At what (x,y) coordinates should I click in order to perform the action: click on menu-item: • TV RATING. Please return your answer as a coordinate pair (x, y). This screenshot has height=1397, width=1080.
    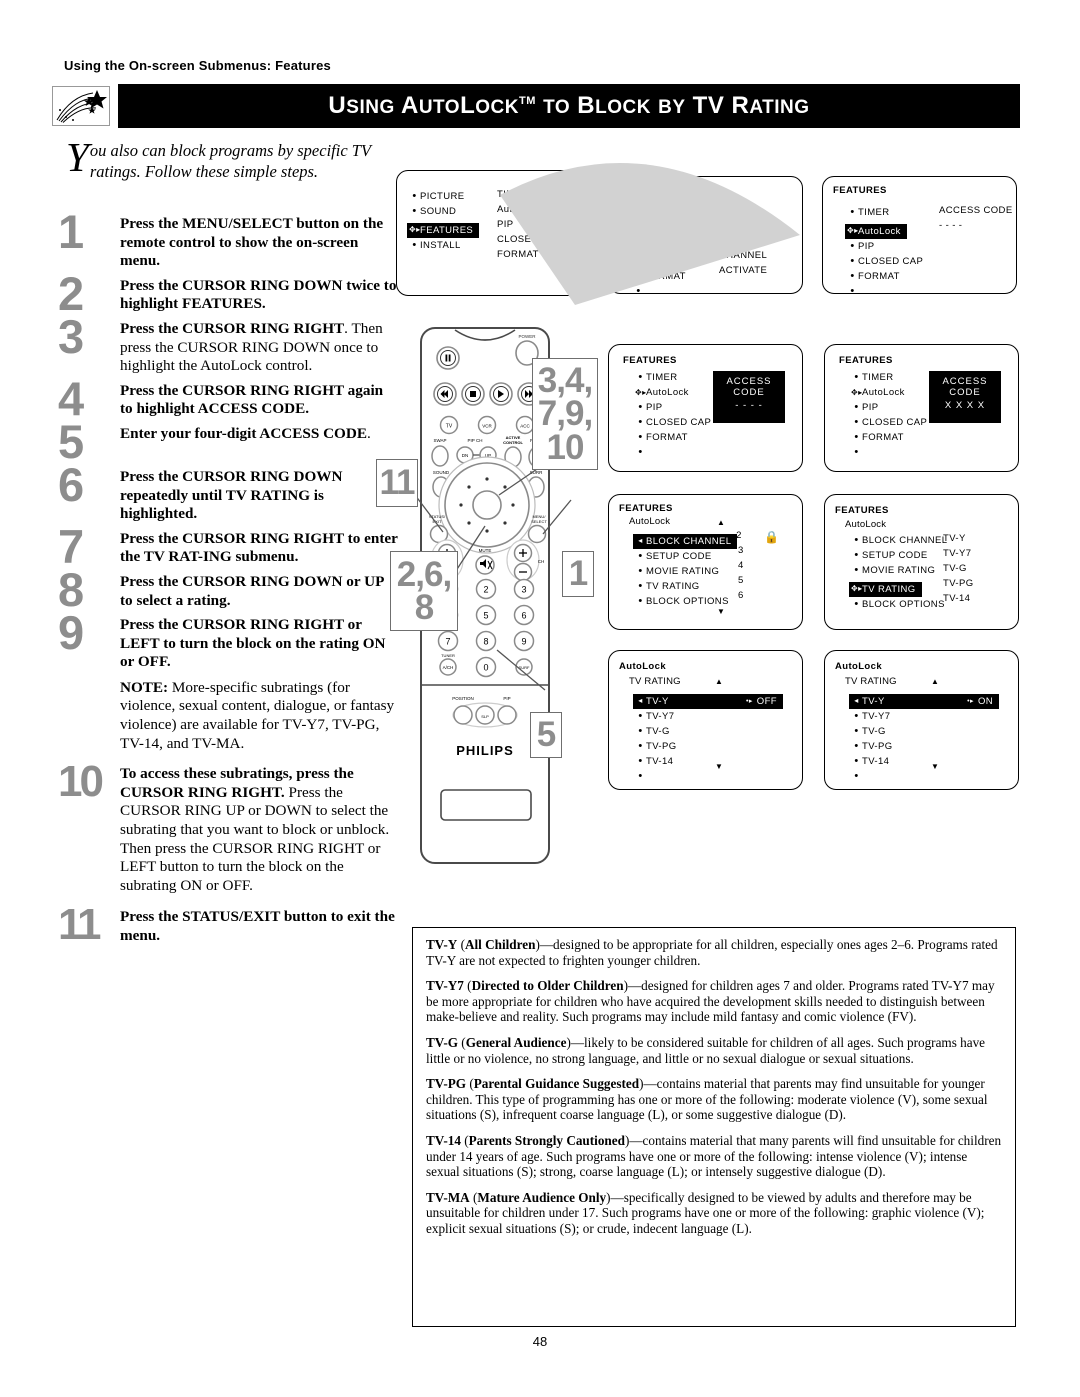
    Looking at the image, I should click on (685, 586).